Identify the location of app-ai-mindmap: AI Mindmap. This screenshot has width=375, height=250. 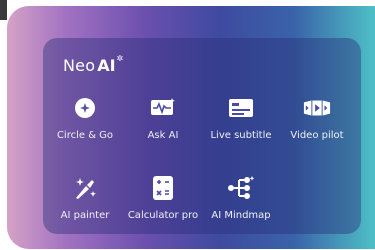
(241, 197).